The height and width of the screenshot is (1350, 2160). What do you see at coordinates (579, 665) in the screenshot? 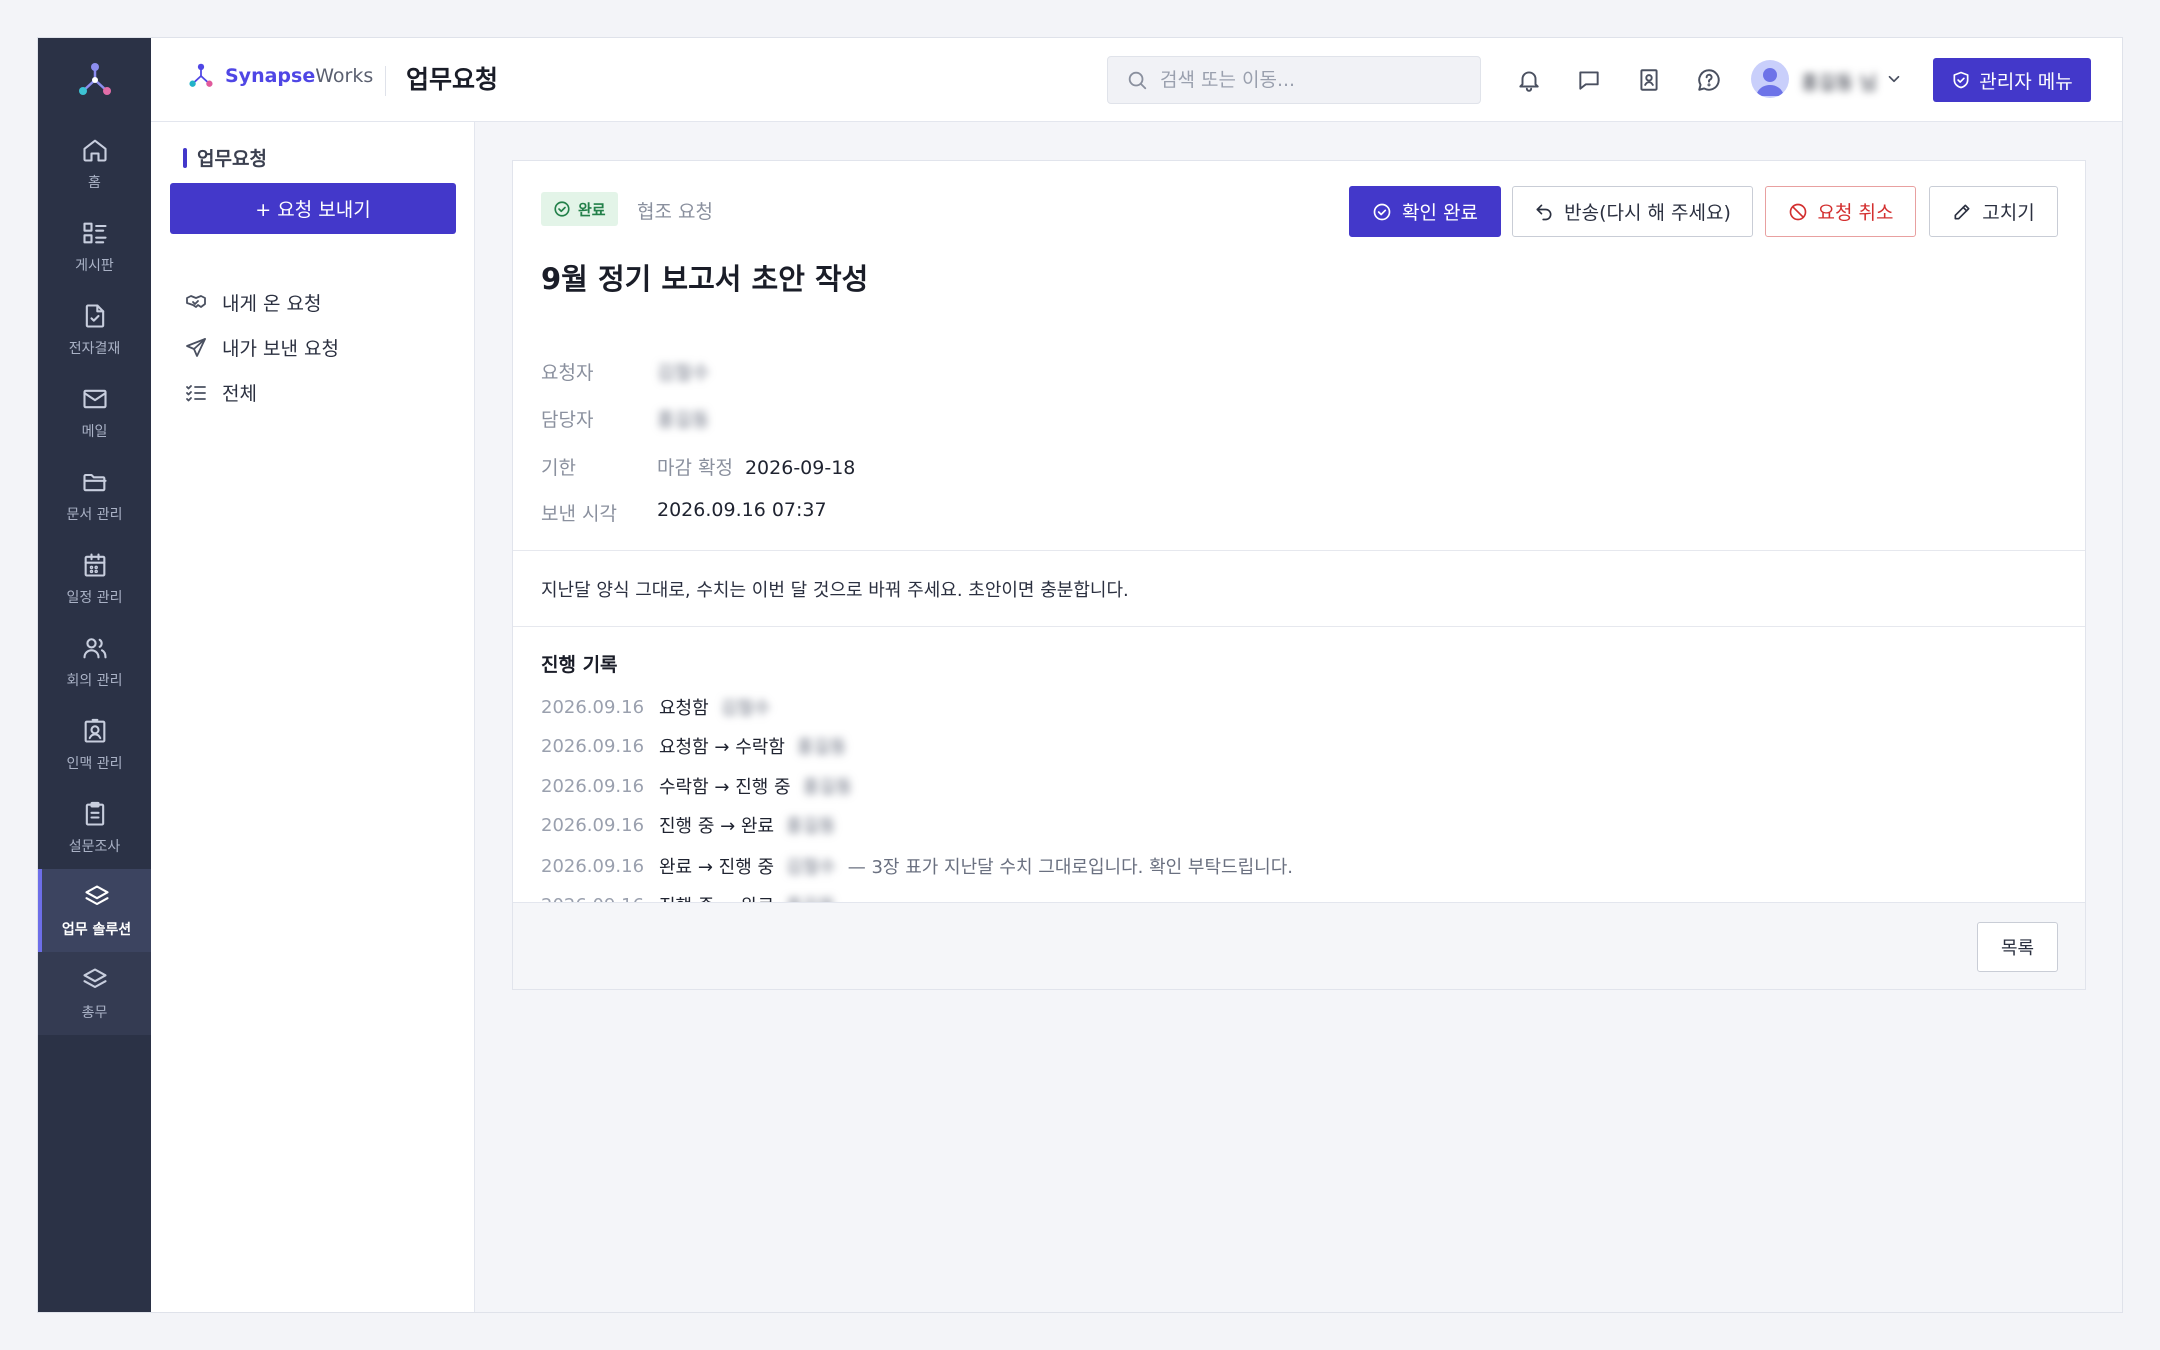
I see `progress-log-title: 진행 기록` at bounding box center [579, 665].